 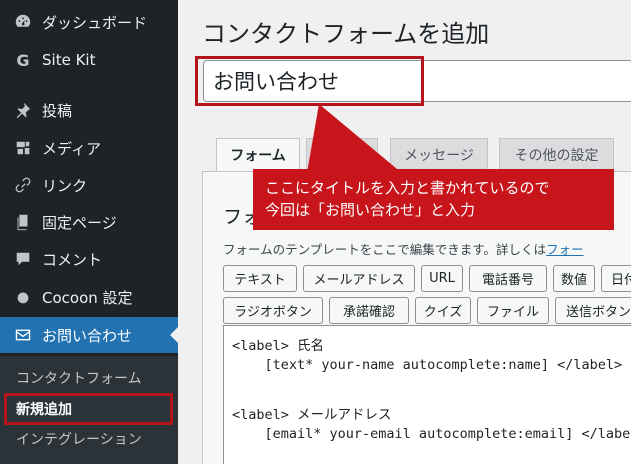 What do you see at coordinates (89, 110) in the screenshot?
I see `sidebar-item-posts: 投稿` at bounding box center [89, 110].